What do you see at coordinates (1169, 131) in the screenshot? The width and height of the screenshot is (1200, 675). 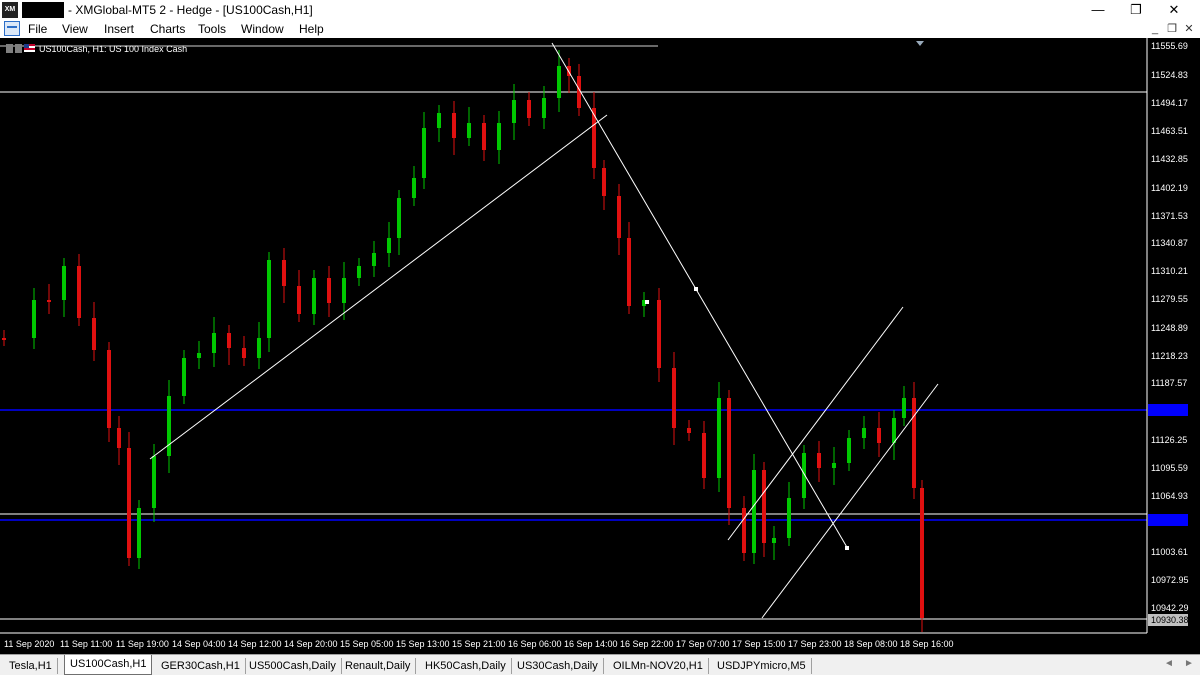 I see `price-tick-label: 11463.51` at bounding box center [1169, 131].